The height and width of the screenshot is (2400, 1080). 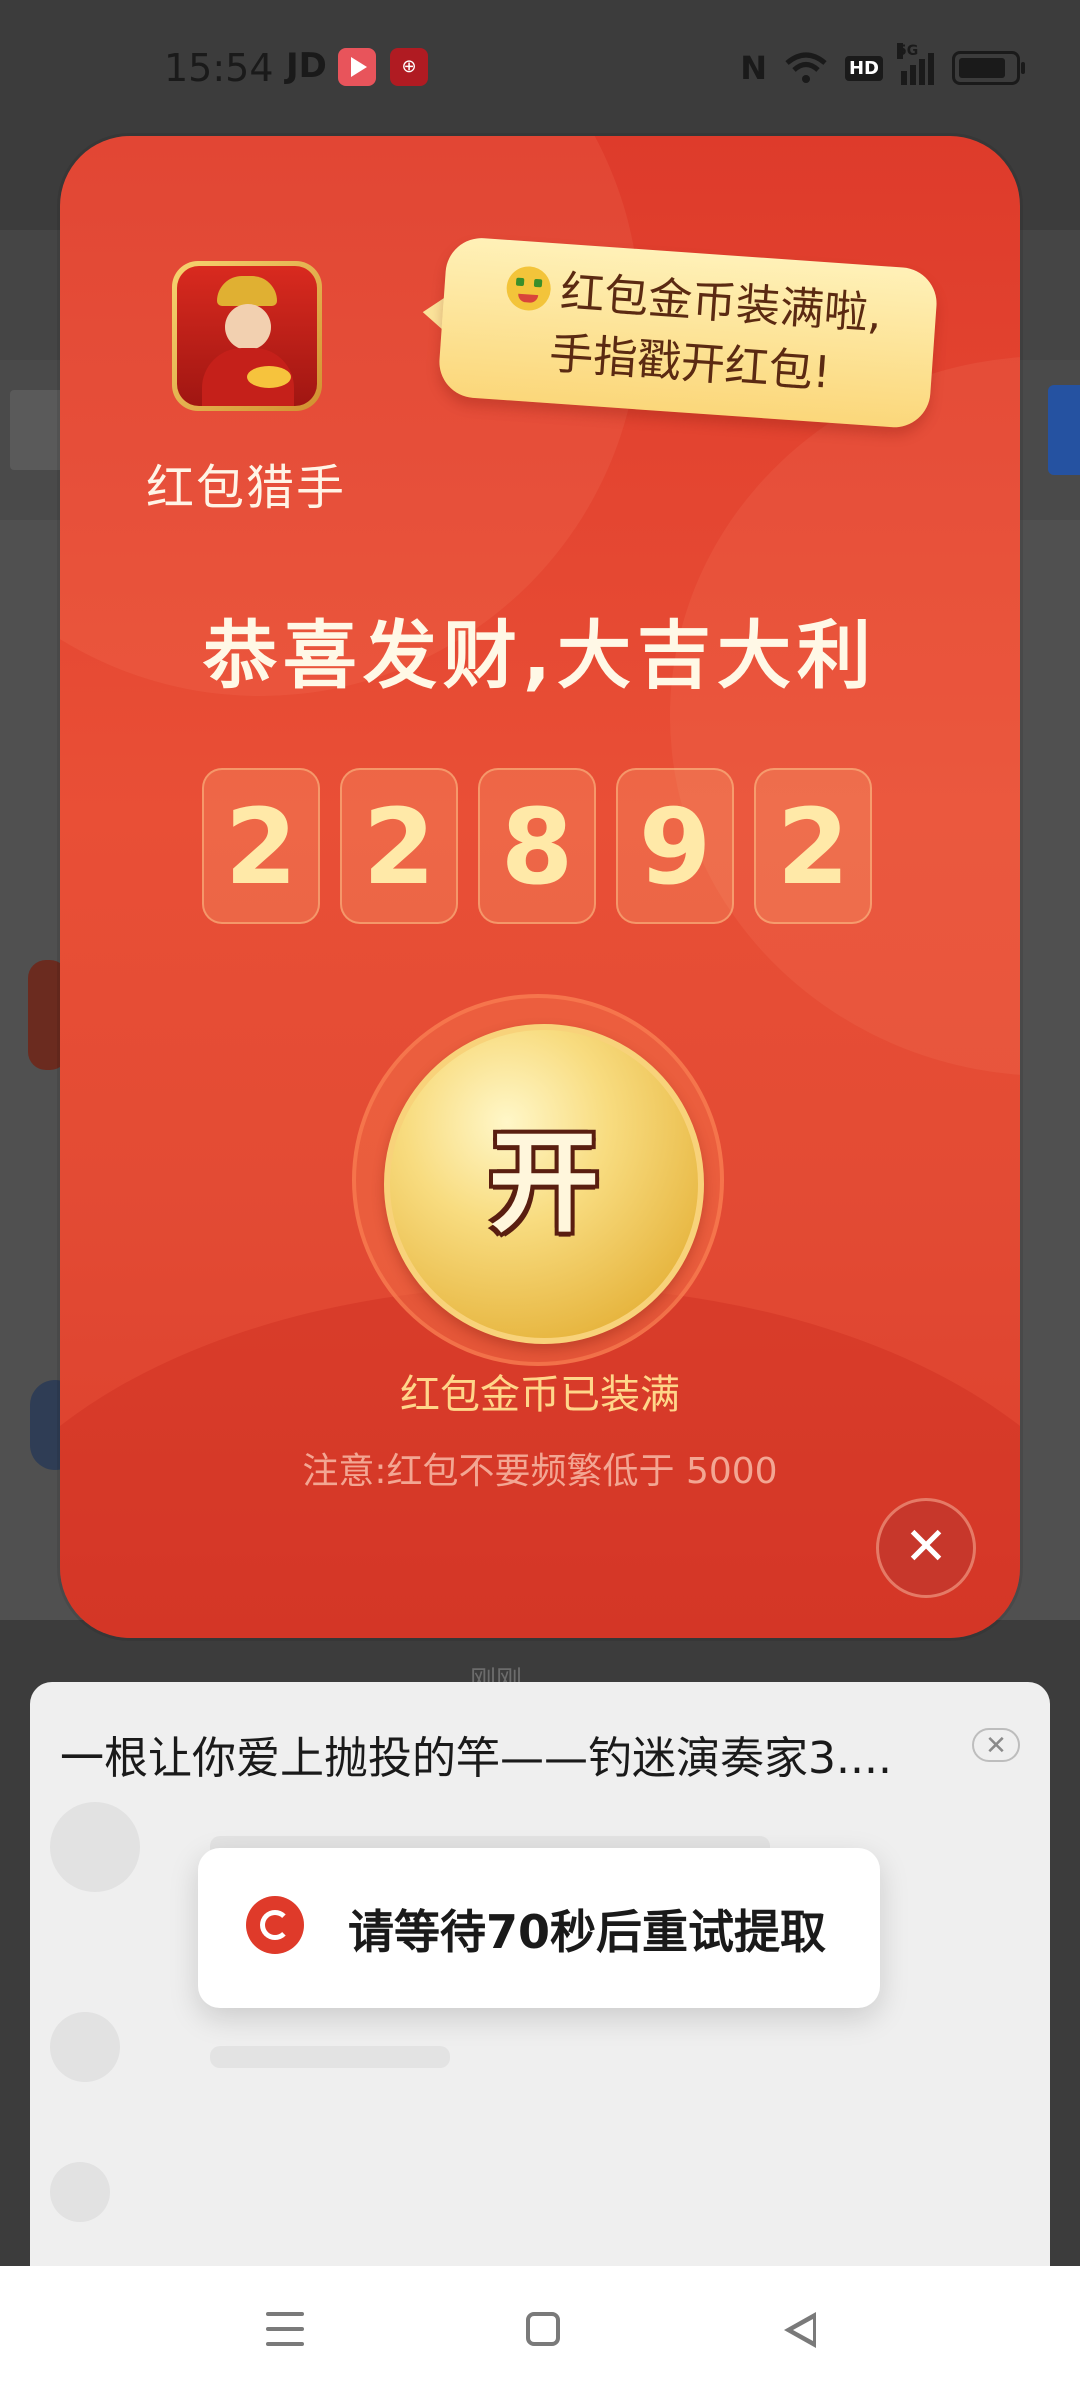 What do you see at coordinates (587, 1932) in the screenshot?
I see `toast-text: 请等待70秒后重试提取` at bounding box center [587, 1932].